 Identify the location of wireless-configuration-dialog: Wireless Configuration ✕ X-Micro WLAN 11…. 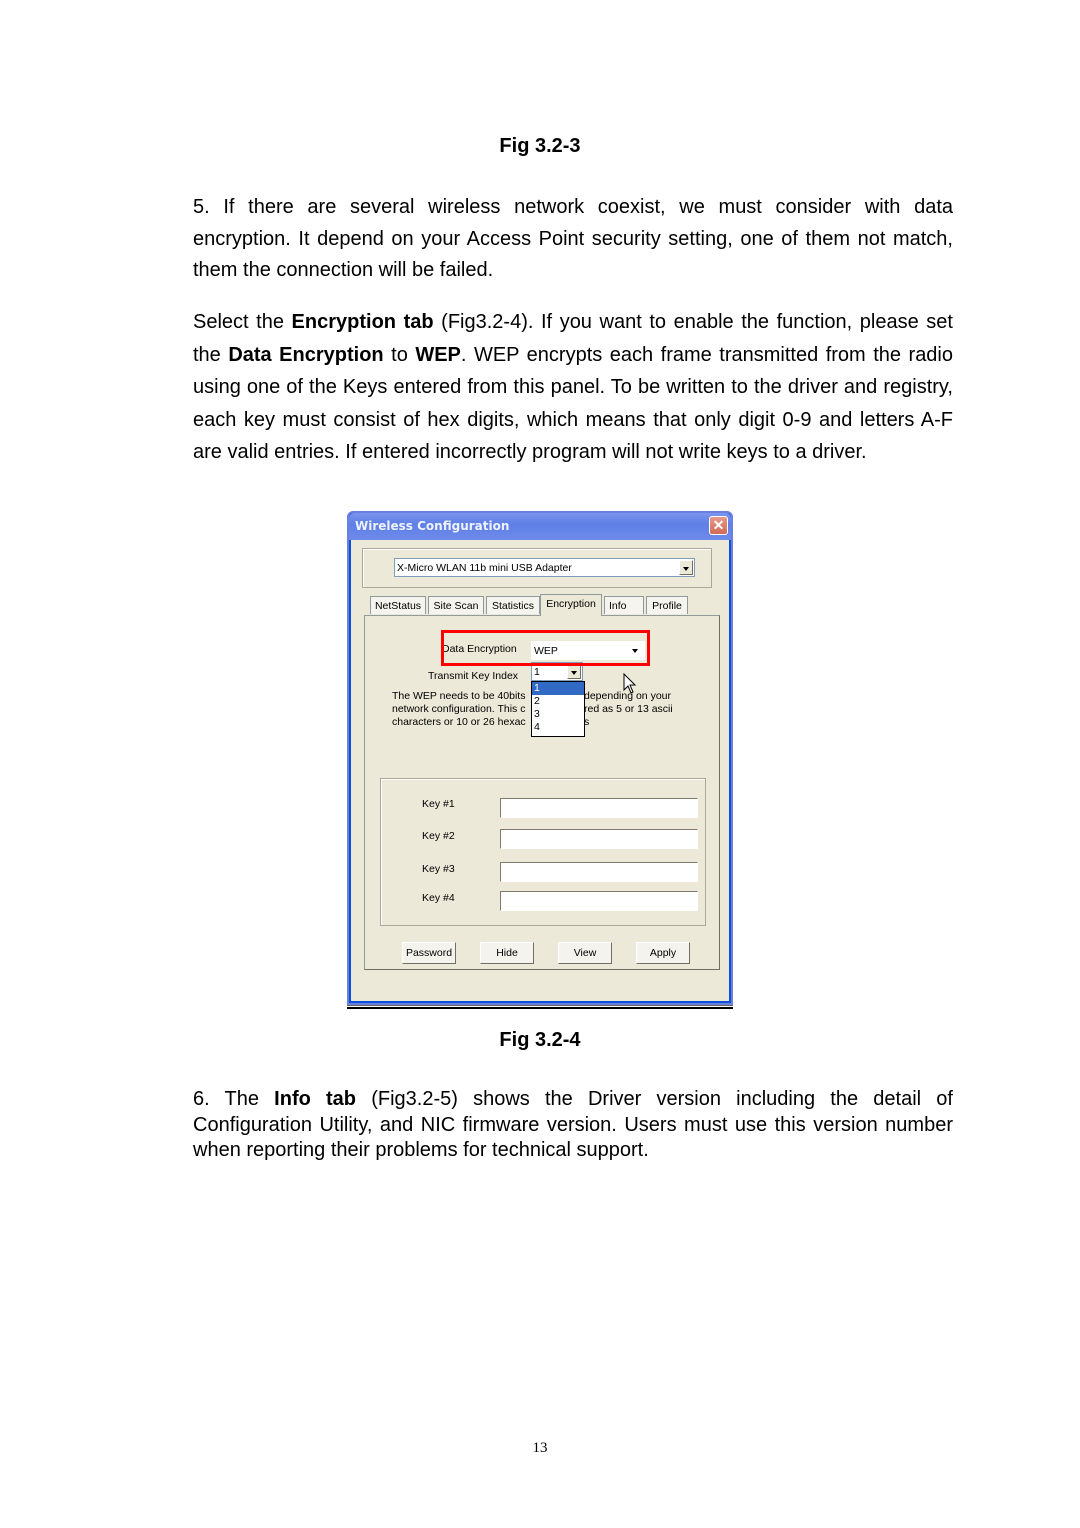
(540, 758).